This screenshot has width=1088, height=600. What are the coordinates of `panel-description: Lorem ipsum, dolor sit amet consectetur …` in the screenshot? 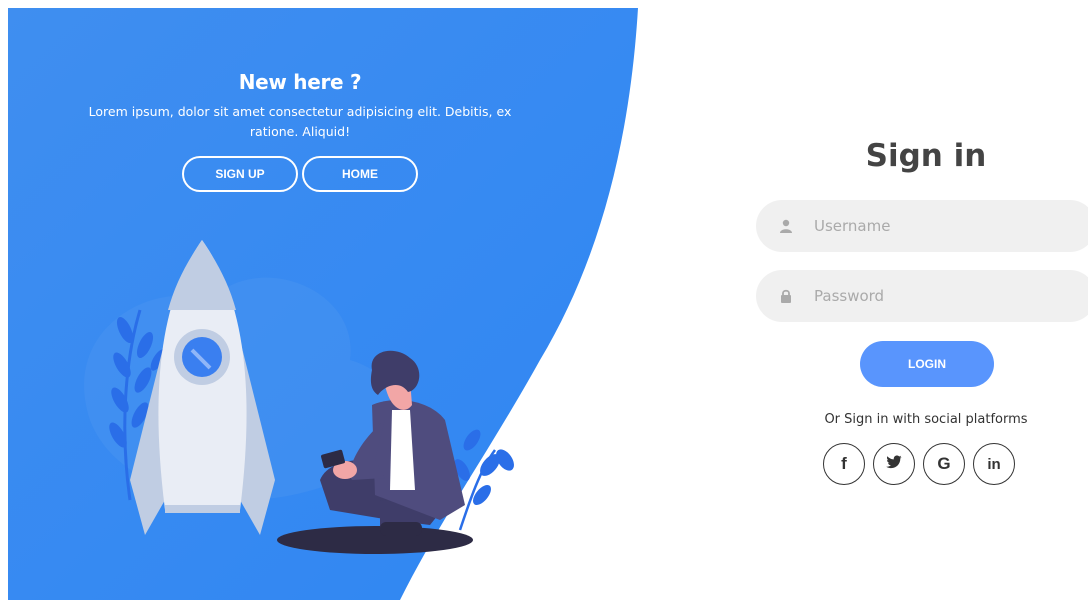 It's located at (300, 121).